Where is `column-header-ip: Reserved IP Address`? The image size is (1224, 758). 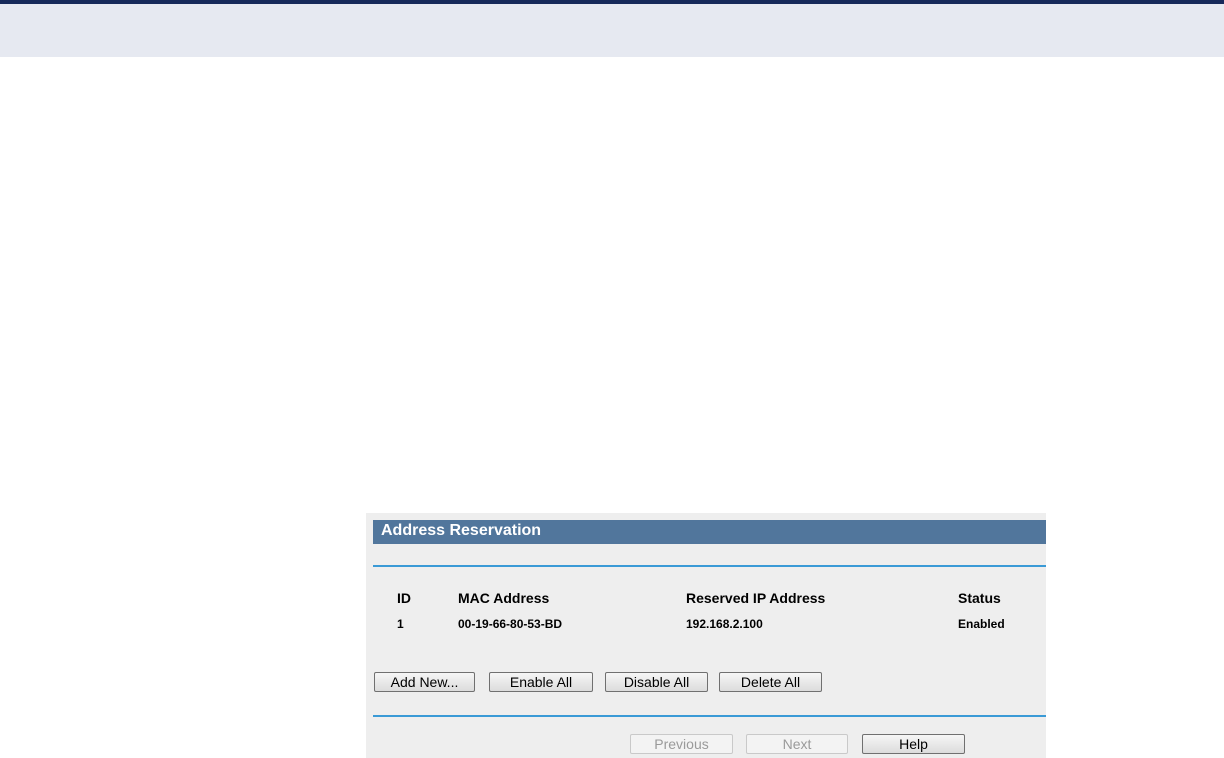
column-header-ip: Reserved IP Address is located at coordinates (756, 598).